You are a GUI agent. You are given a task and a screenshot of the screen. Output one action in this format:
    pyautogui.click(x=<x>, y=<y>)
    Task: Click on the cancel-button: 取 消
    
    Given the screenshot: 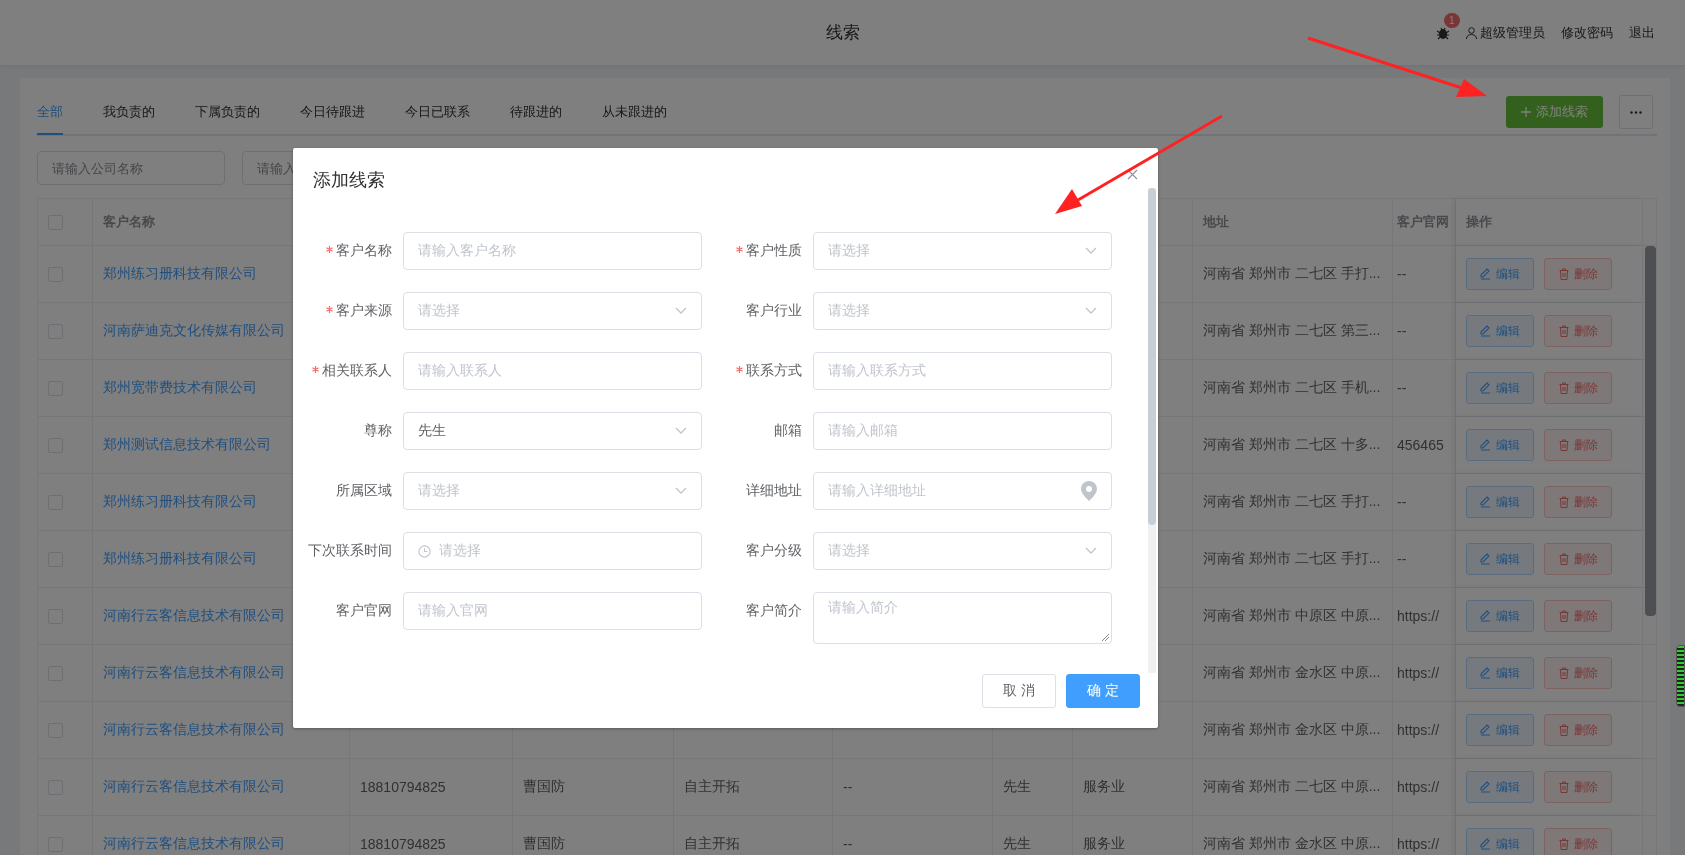 What is the action you would take?
    pyautogui.click(x=1019, y=691)
    